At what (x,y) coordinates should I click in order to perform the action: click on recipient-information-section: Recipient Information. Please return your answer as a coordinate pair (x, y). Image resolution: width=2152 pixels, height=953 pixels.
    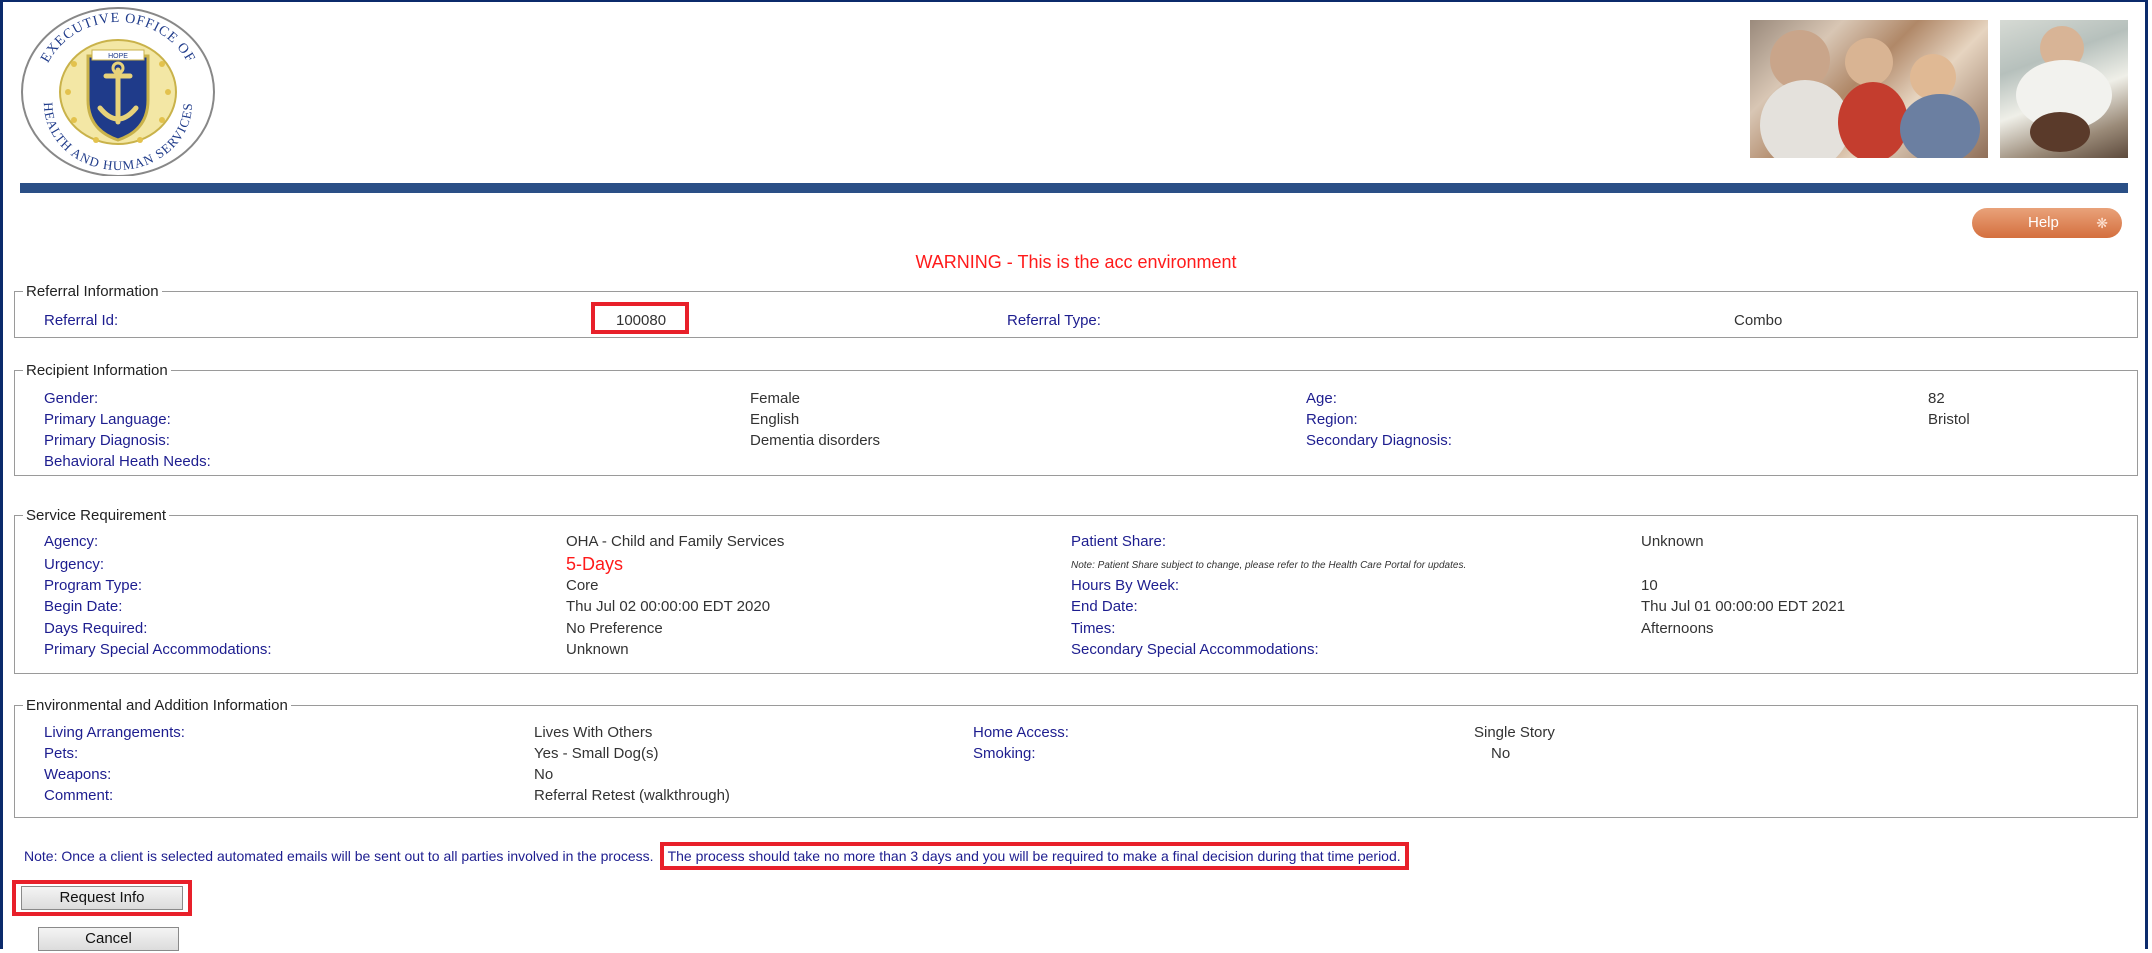
    Looking at the image, I should click on (1076, 419).